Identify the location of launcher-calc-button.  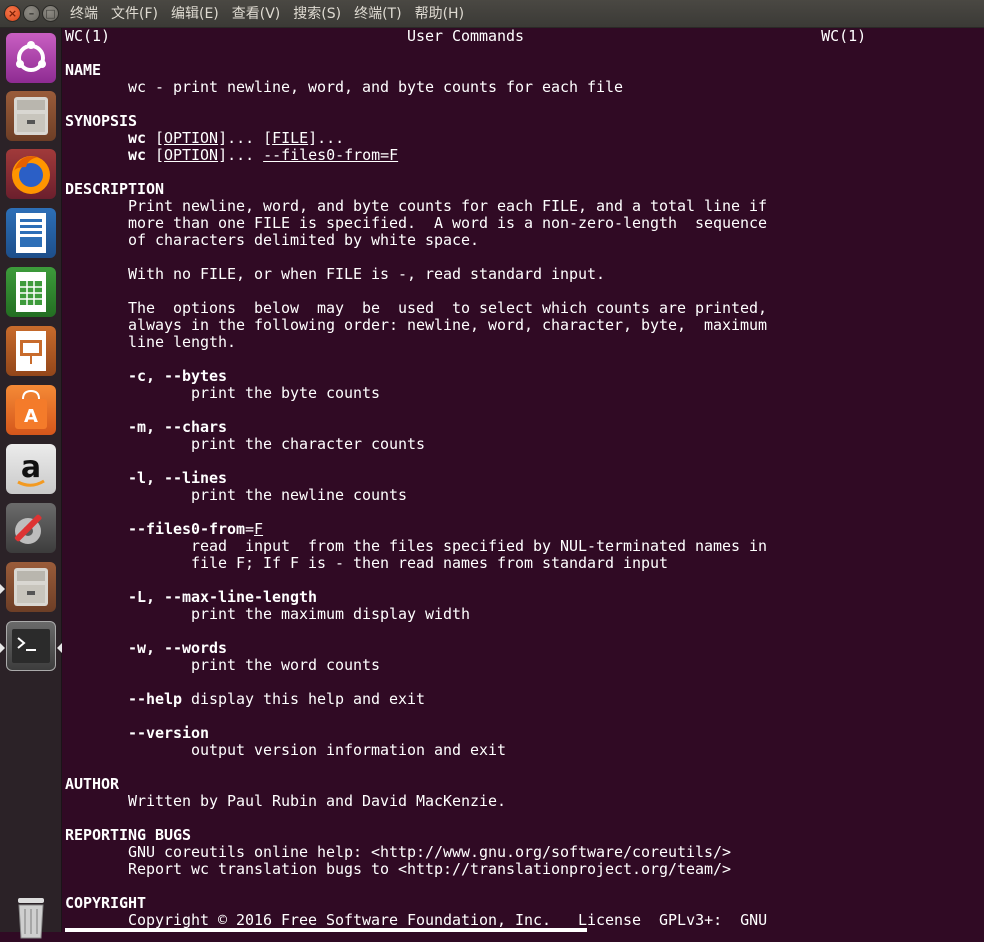
(31, 292).